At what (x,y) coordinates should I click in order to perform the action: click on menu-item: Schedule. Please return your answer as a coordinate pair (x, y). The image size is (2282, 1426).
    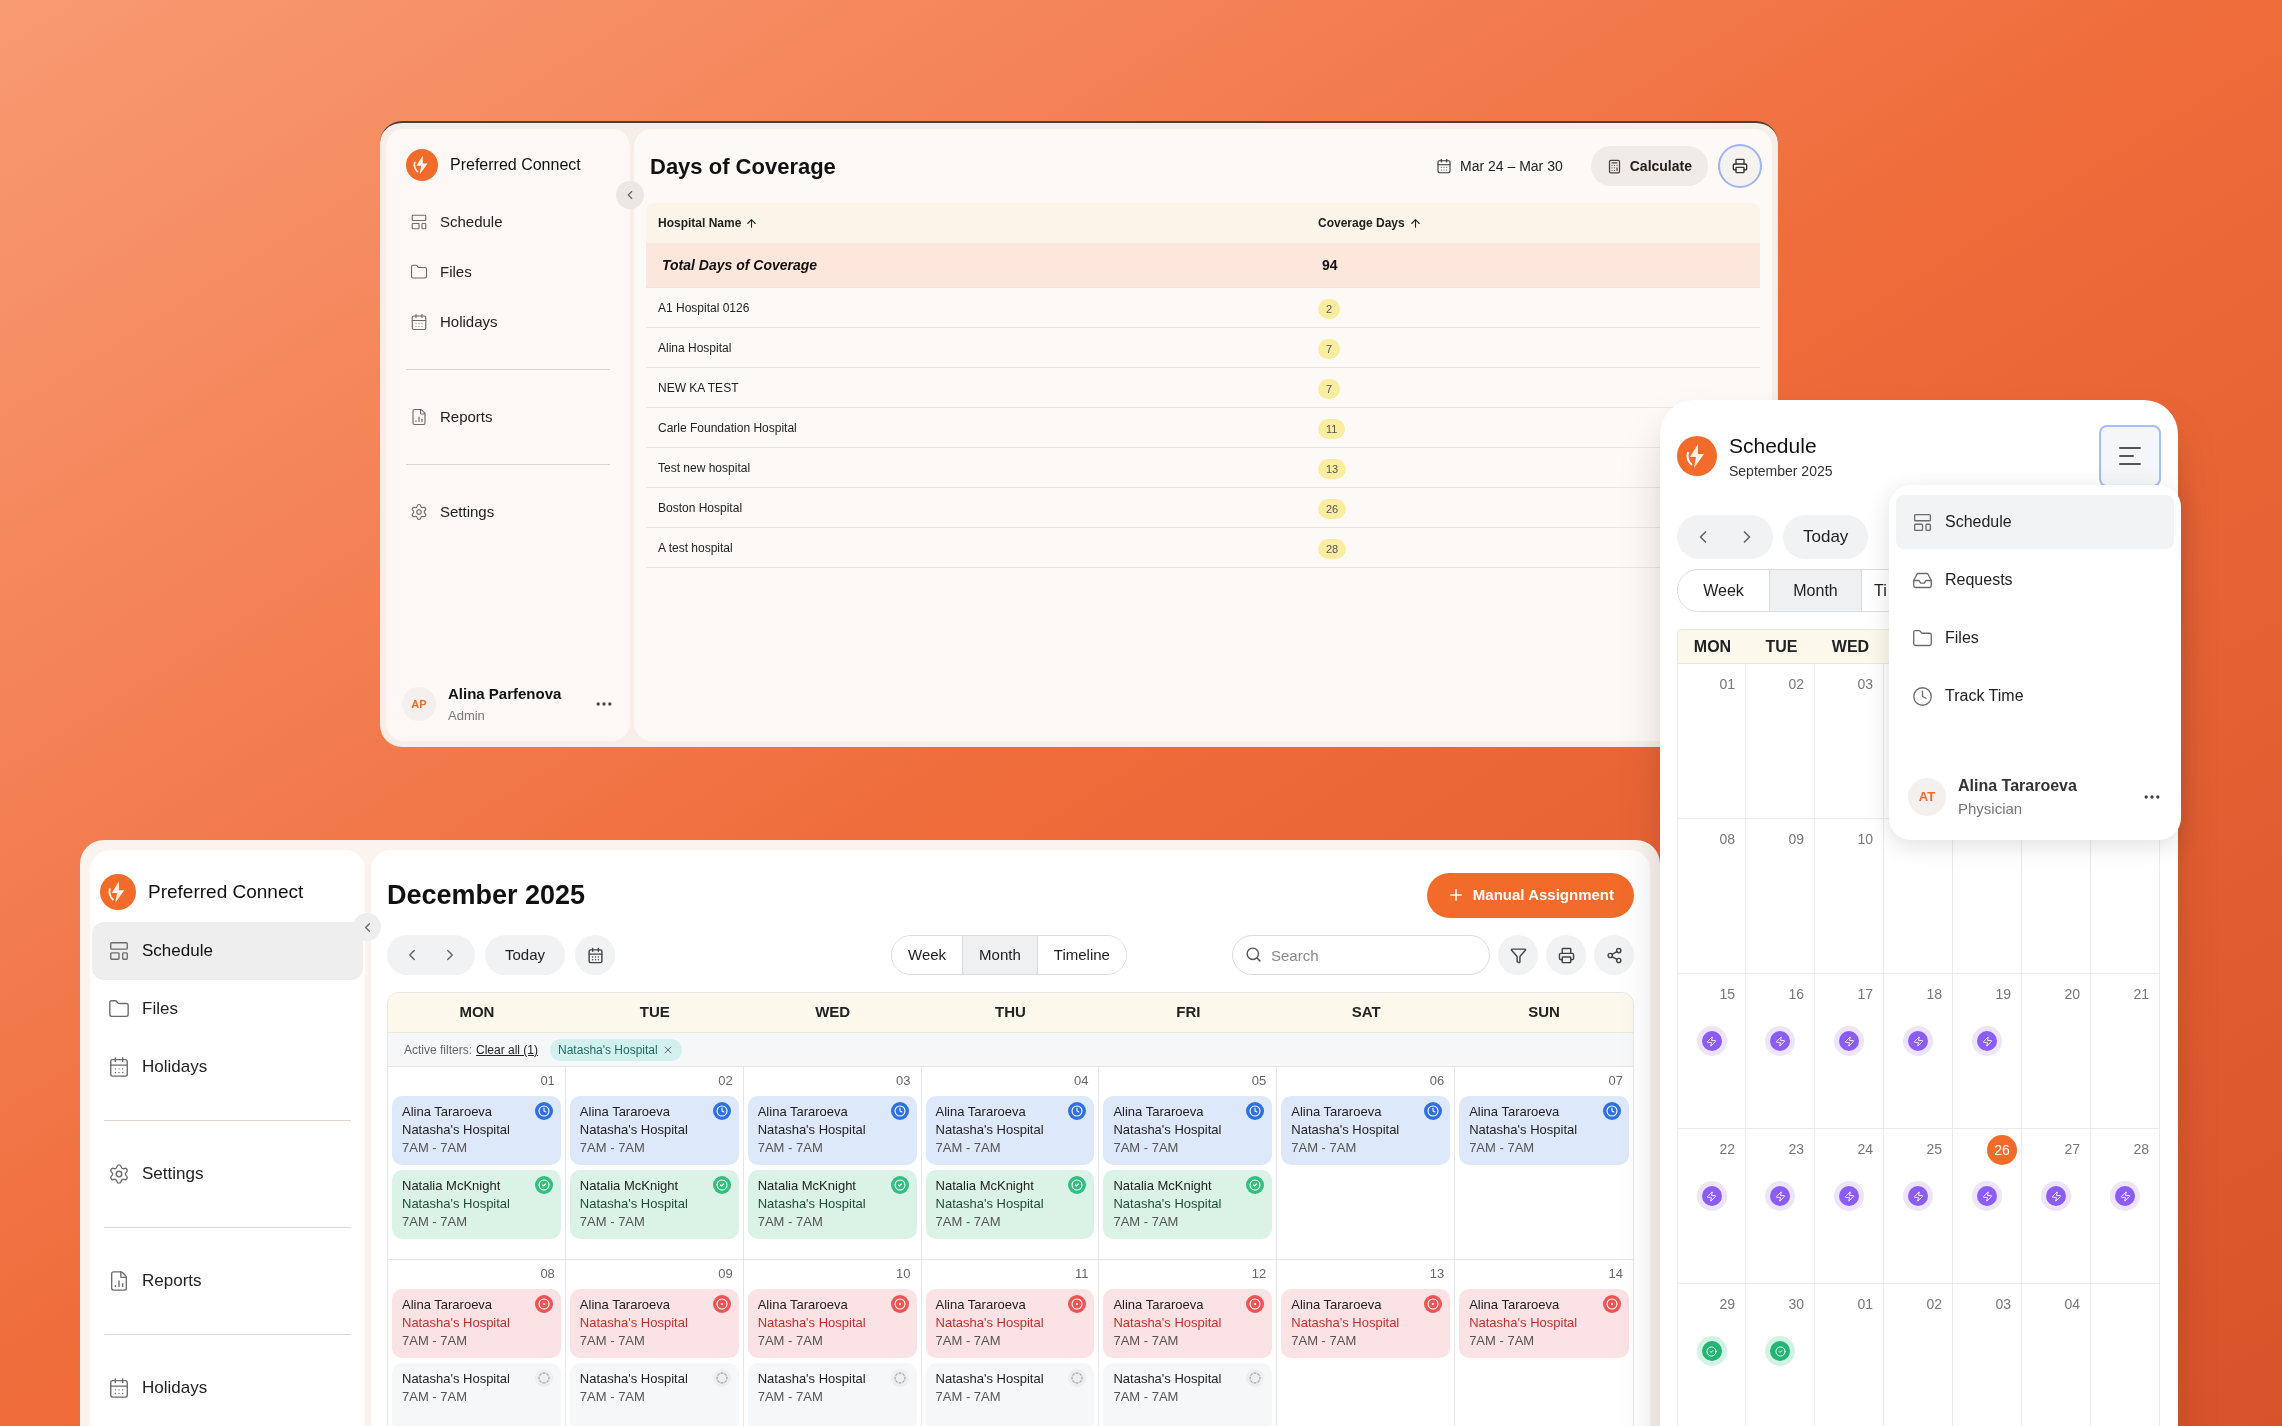
    Looking at the image, I should click on (2035, 522).